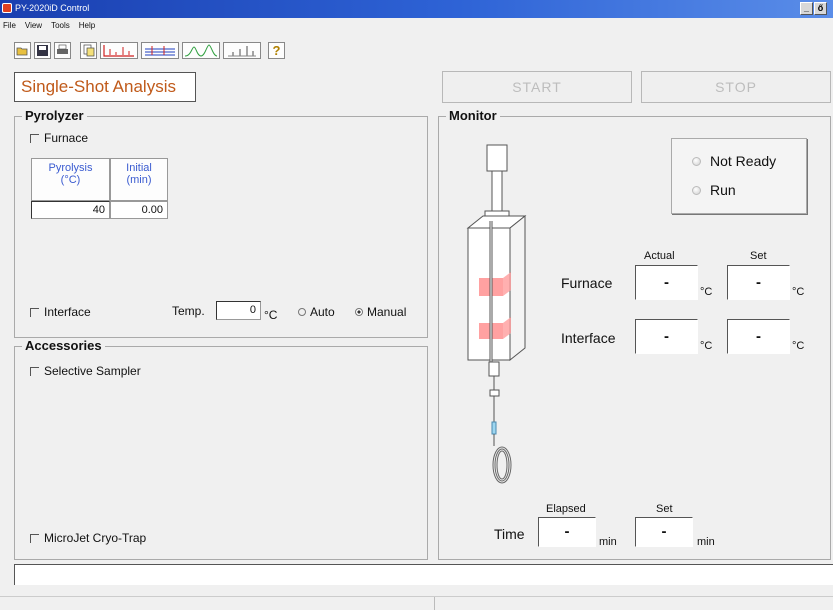 This screenshot has height=610, width=833. What do you see at coordinates (739, 176) in the screenshot?
I see `status-panel` at bounding box center [739, 176].